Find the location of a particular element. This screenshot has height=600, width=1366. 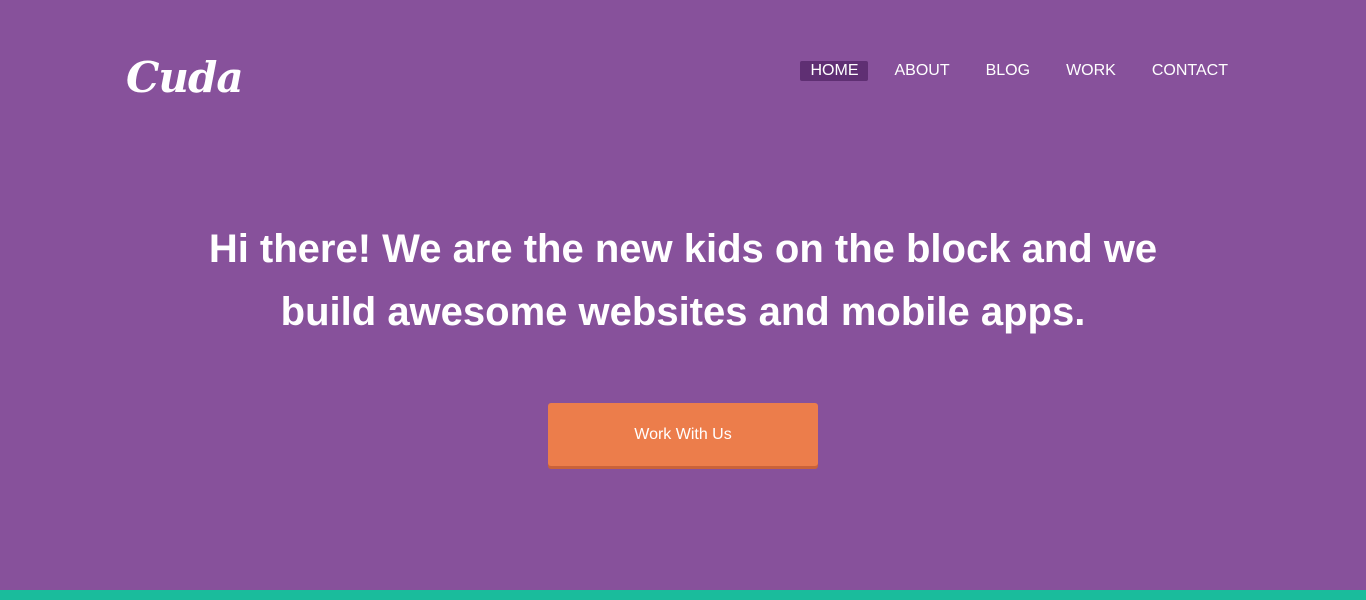

site-logo: Cuda is located at coordinates (185, 78).